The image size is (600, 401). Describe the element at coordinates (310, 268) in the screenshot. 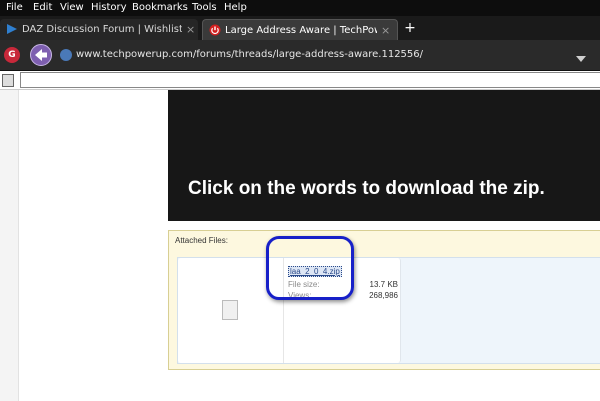

I see `annotation-highlight-circle` at that location.